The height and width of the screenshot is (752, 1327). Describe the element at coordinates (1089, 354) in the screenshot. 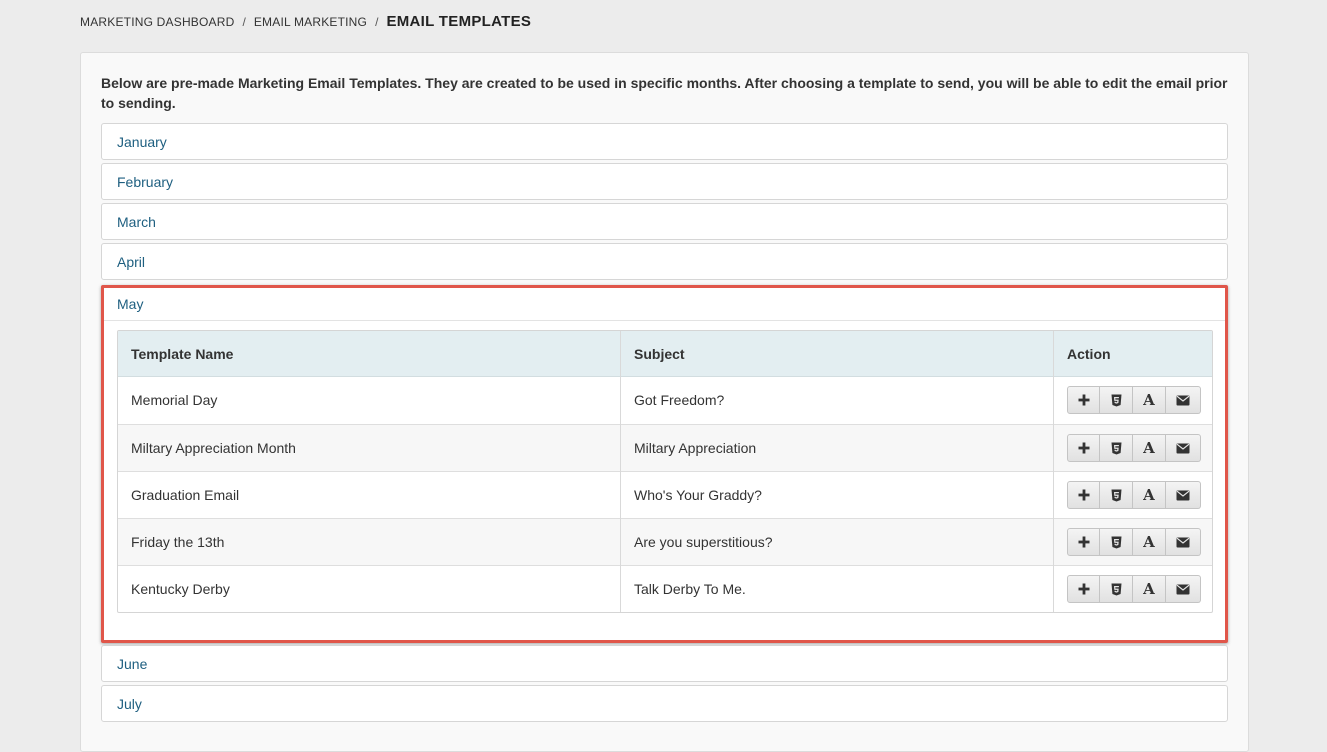

I see `header-action: Action` at that location.